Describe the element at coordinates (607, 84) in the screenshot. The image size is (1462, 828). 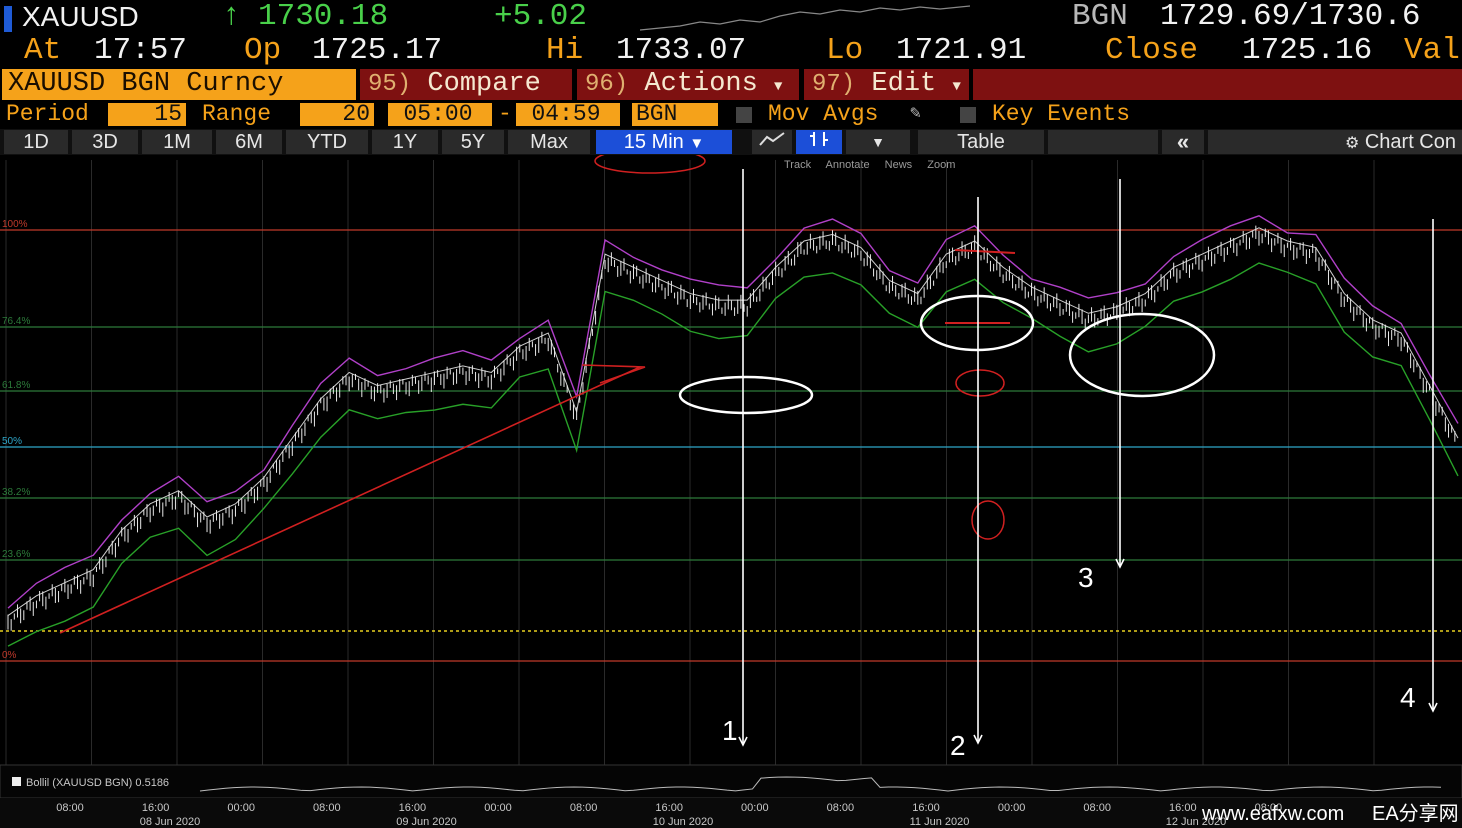
I see `actions-num: 96)` at that location.